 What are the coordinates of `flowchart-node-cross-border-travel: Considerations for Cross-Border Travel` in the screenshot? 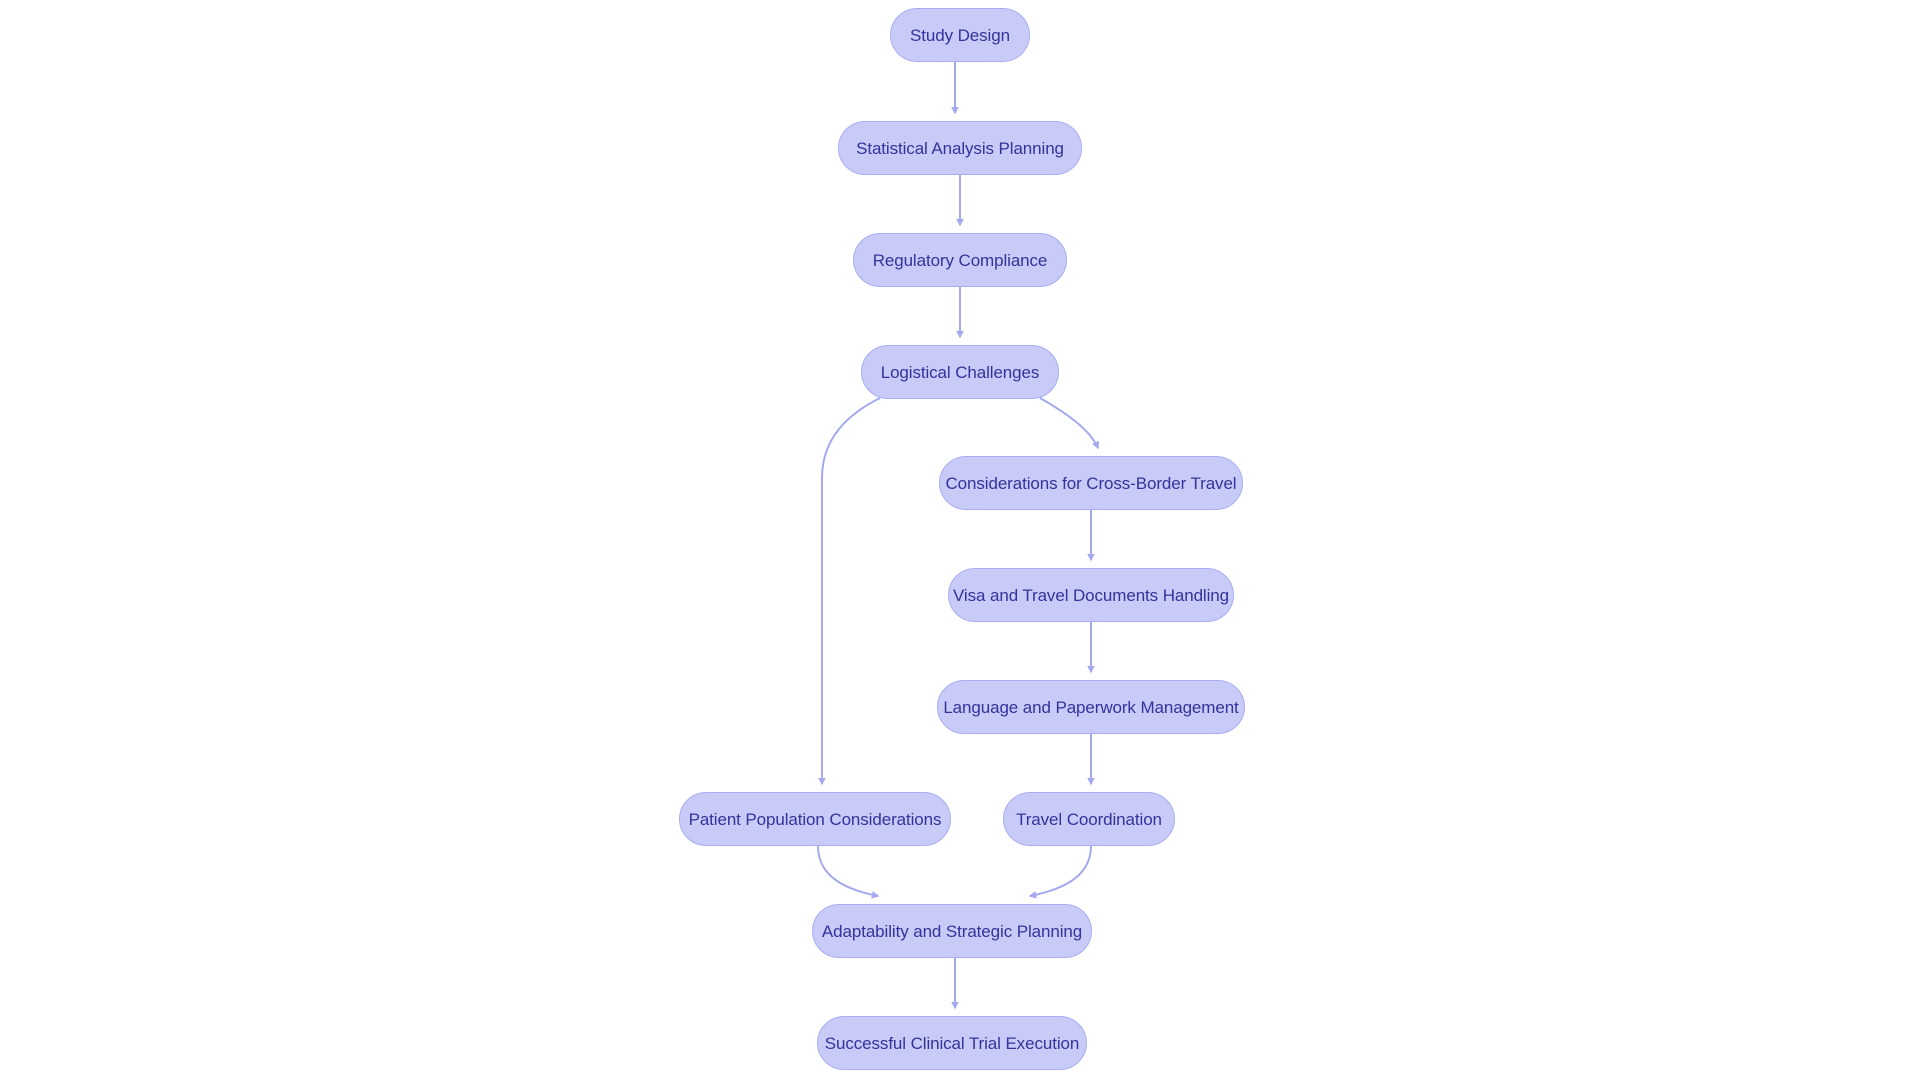 It's located at (1091, 483).